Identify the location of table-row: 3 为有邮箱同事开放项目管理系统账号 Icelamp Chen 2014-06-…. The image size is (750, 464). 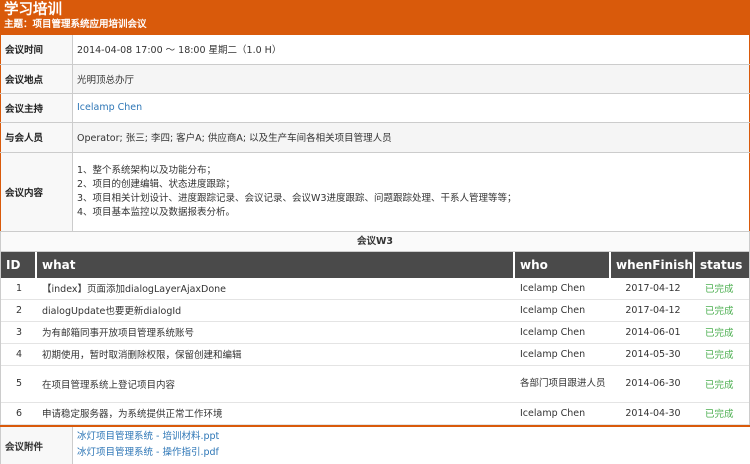
(375, 333).